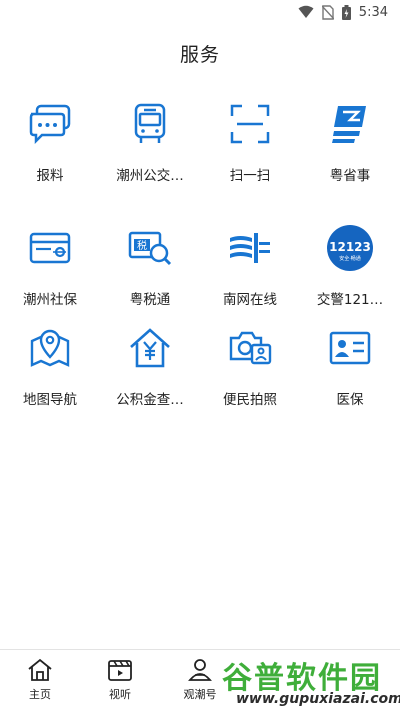  I want to click on service-label: 地图导航, so click(50, 400).